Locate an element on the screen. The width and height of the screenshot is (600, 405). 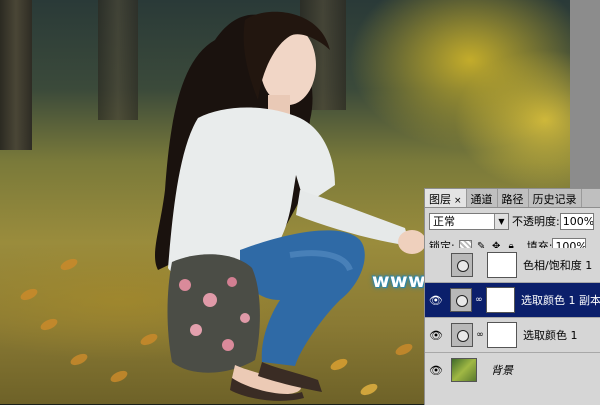
layer-name: 背景 is located at coordinates (502, 370).